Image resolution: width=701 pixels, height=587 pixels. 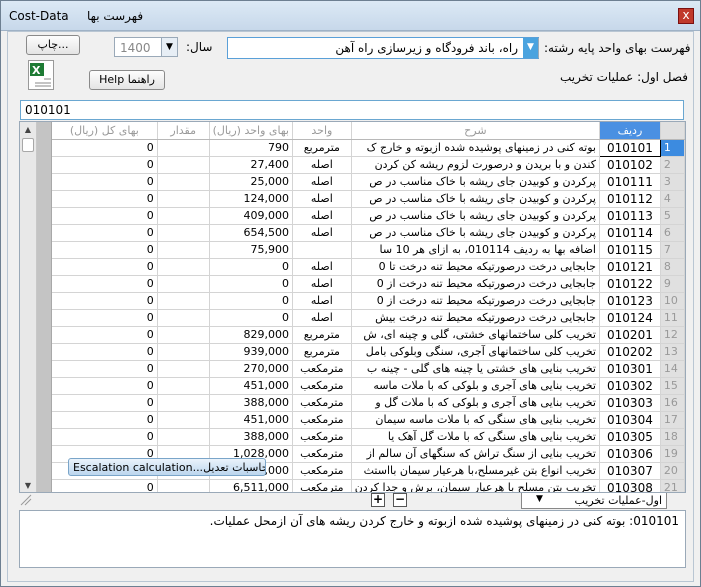 I want to click on cell-index: 17, so click(x=672, y=420).